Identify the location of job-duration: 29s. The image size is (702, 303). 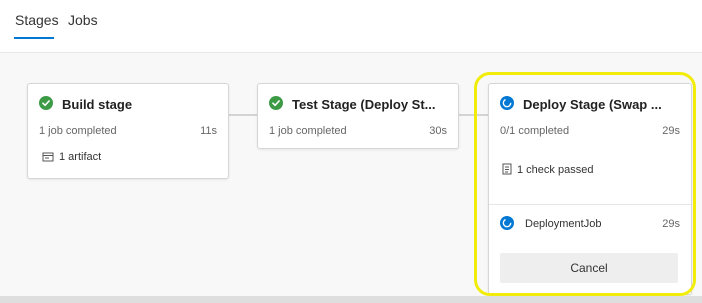
(671, 224).